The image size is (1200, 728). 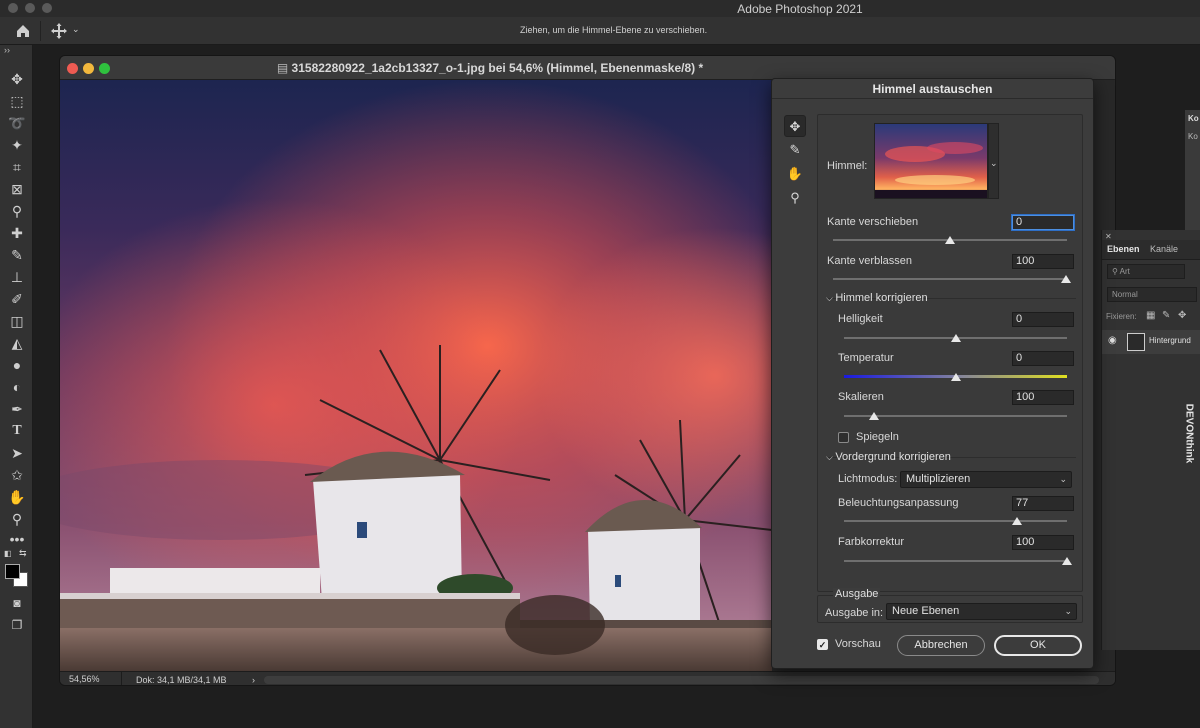 What do you see at coordinates (1146, 271) in the screenshot?
I see `layer-filter: ⚲ Art` at bounding box center [1146, 271].